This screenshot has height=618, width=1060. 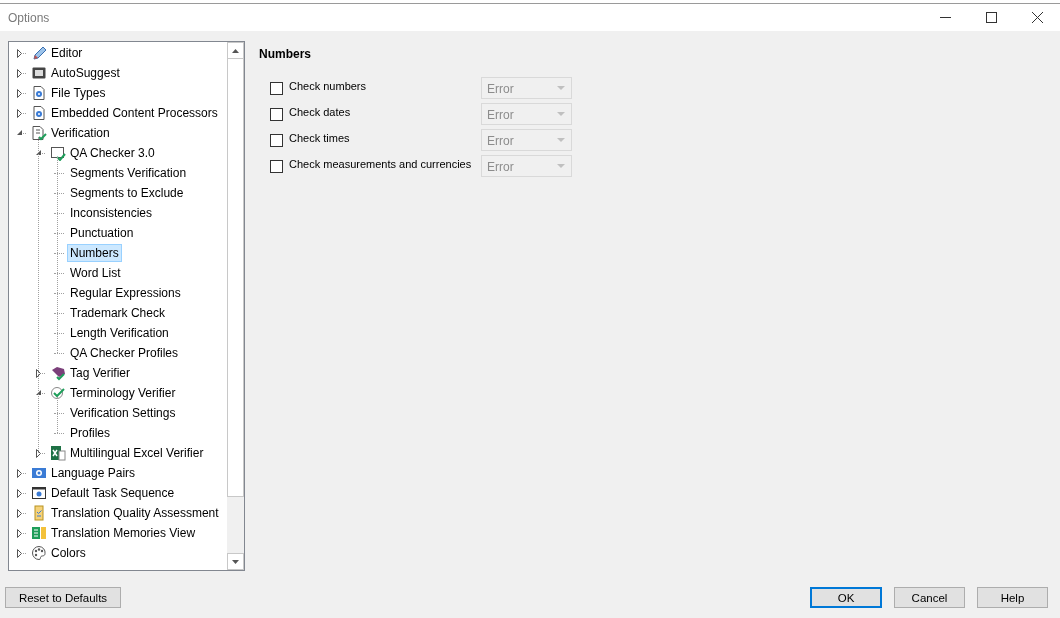 What do you see at coordinates (119, 333) in the screenshot?
I see `tree-item: Length Verification` at bounding box center [119, 333].